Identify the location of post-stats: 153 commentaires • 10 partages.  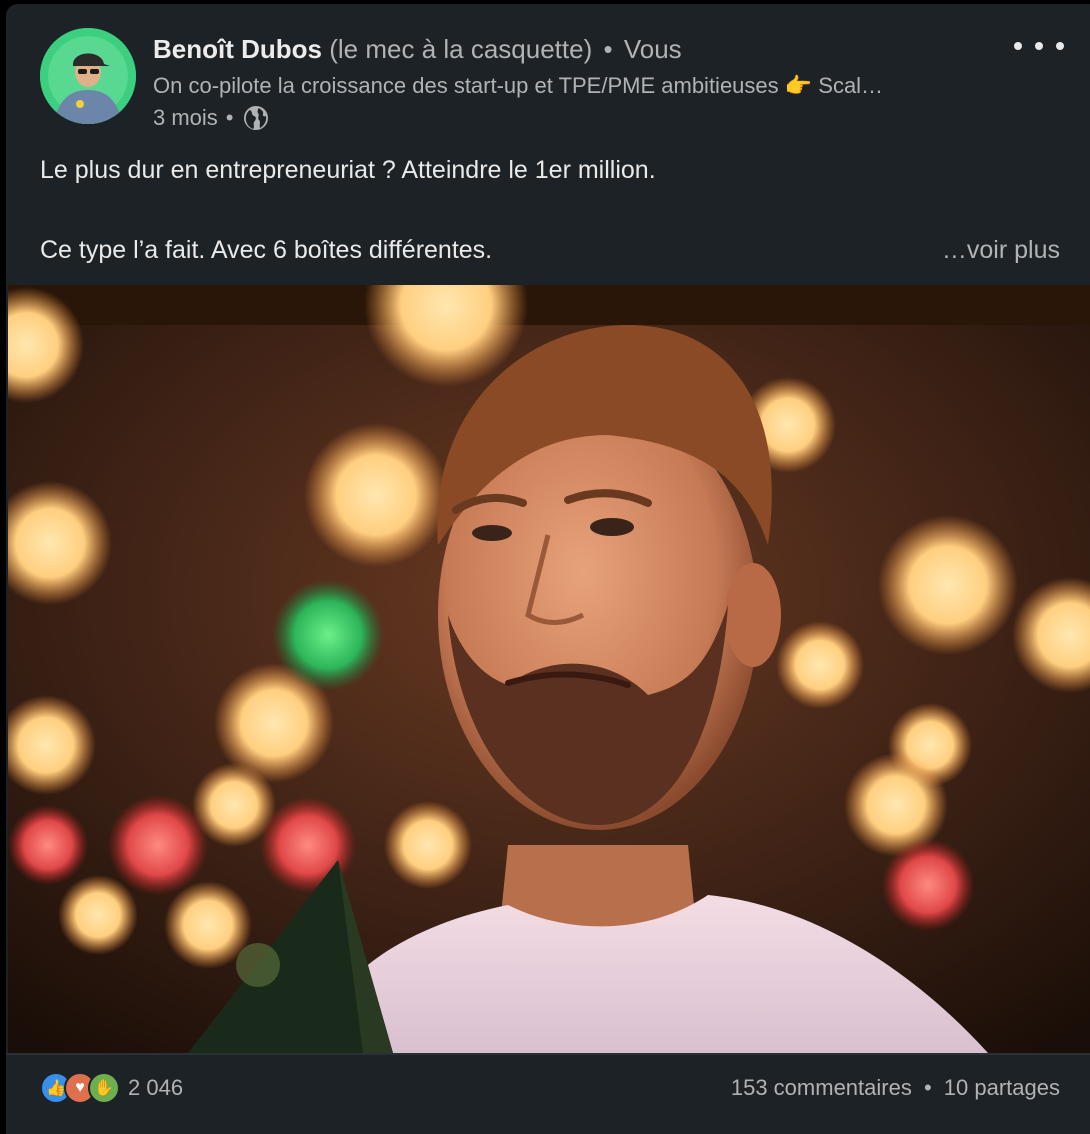
(895, 1088).